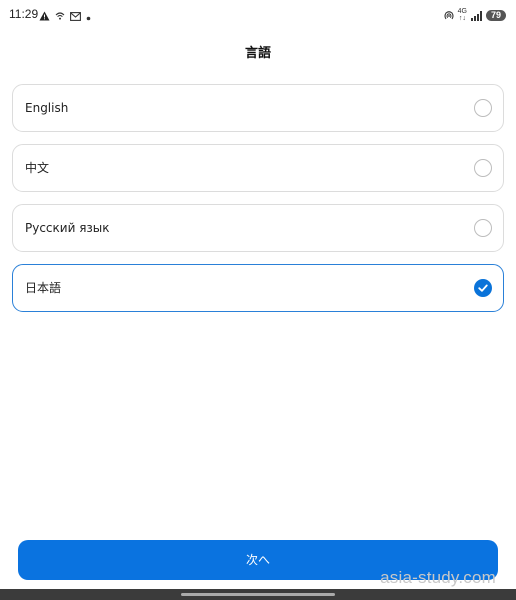  I want to click on signal-icon, so click(476, 15).